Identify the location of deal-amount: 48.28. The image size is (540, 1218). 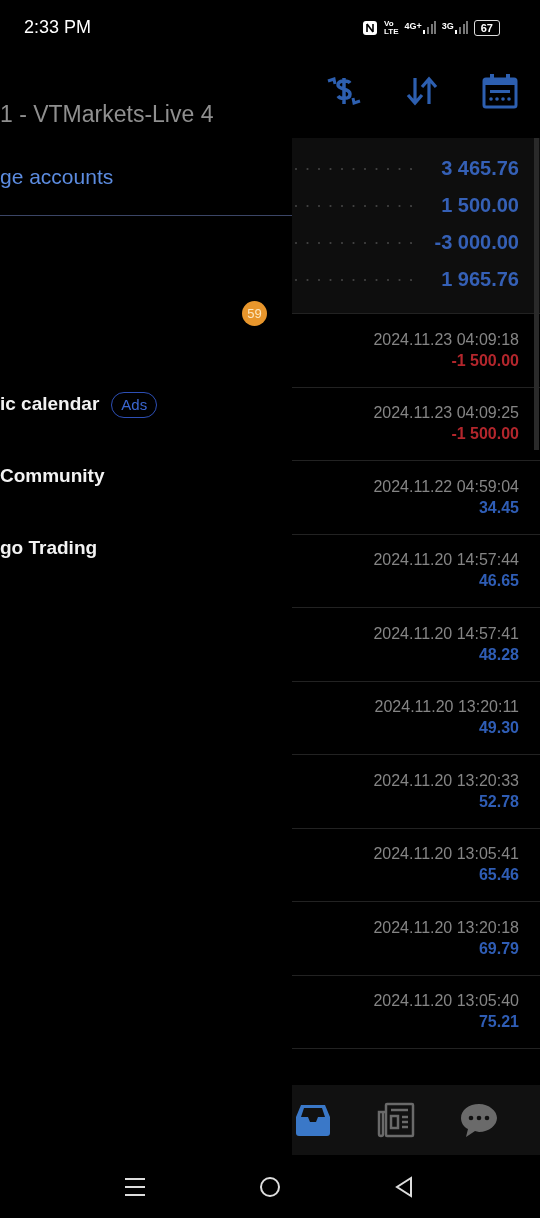
(498, 654).